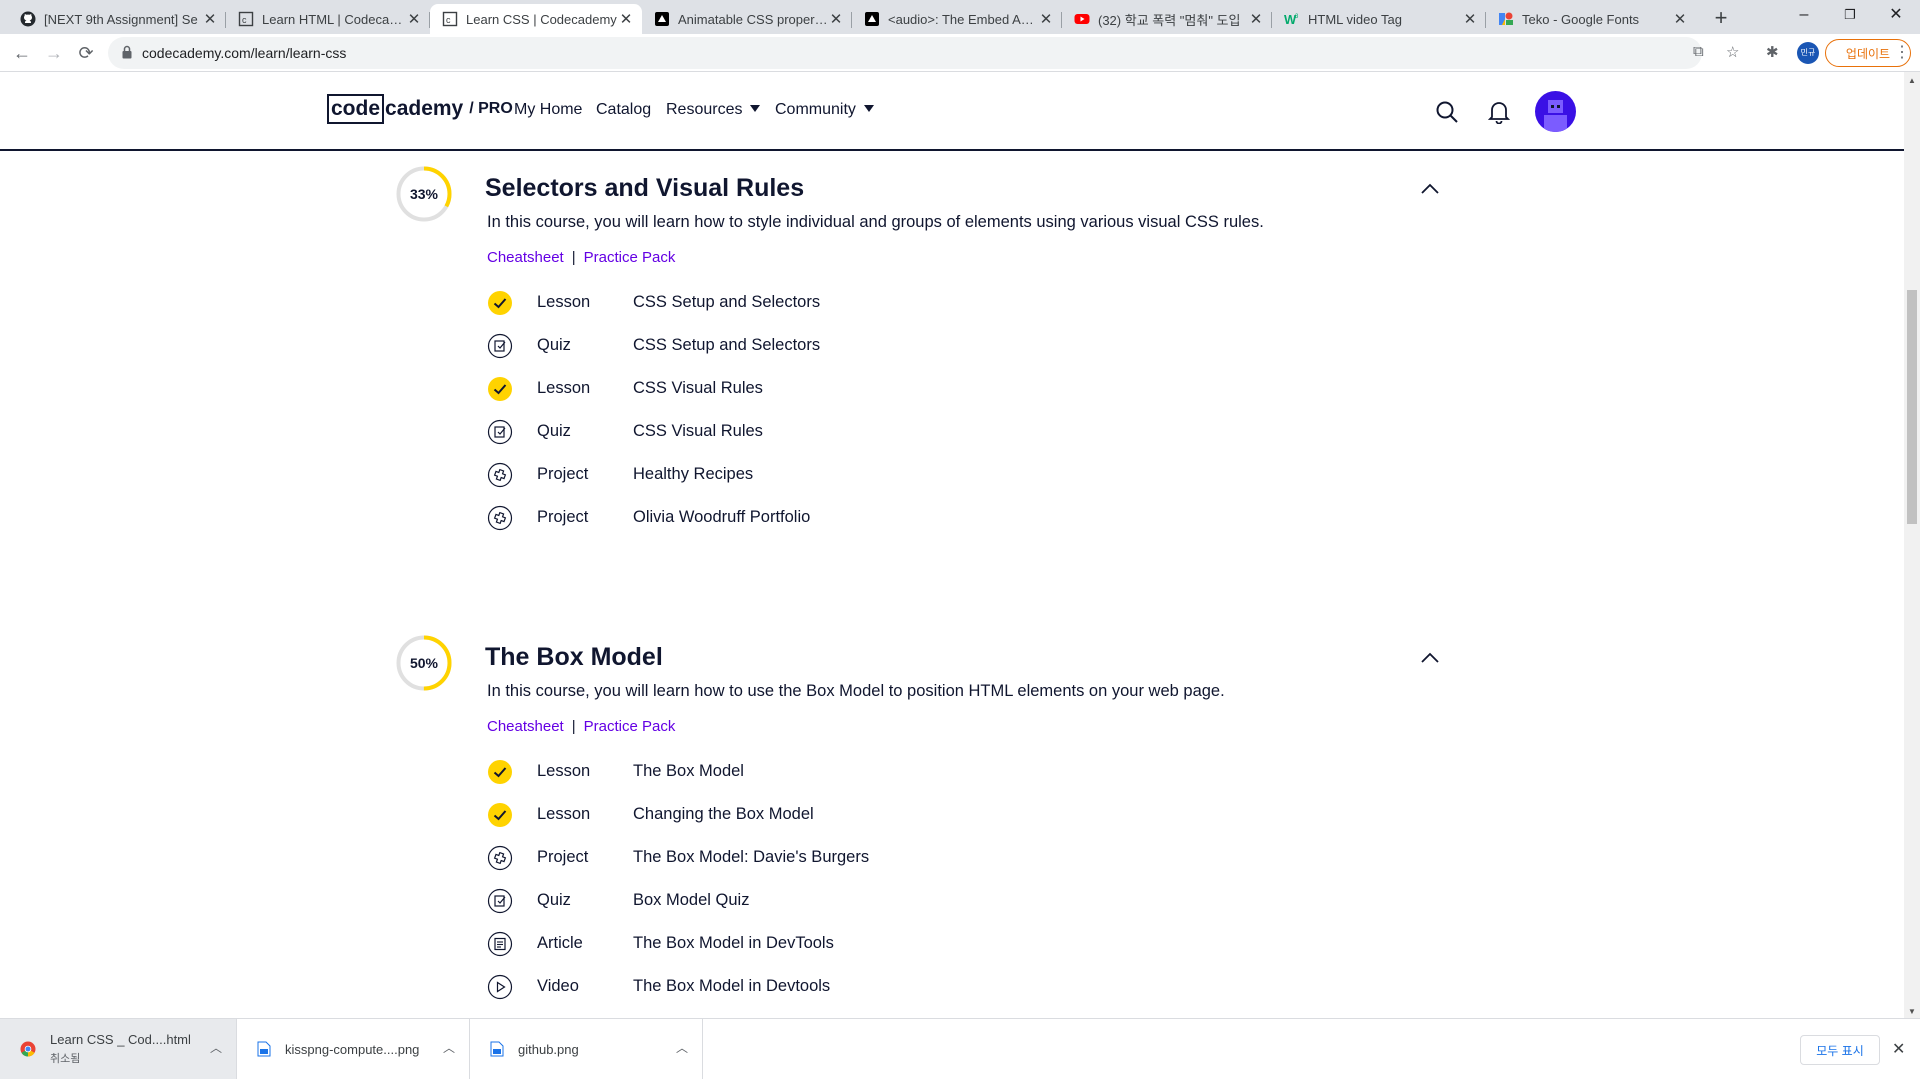 The image size is (1920, 1080). Describe the element at coordinates (1499, 112) in the screenshot. I see `bell-icon` at that location.